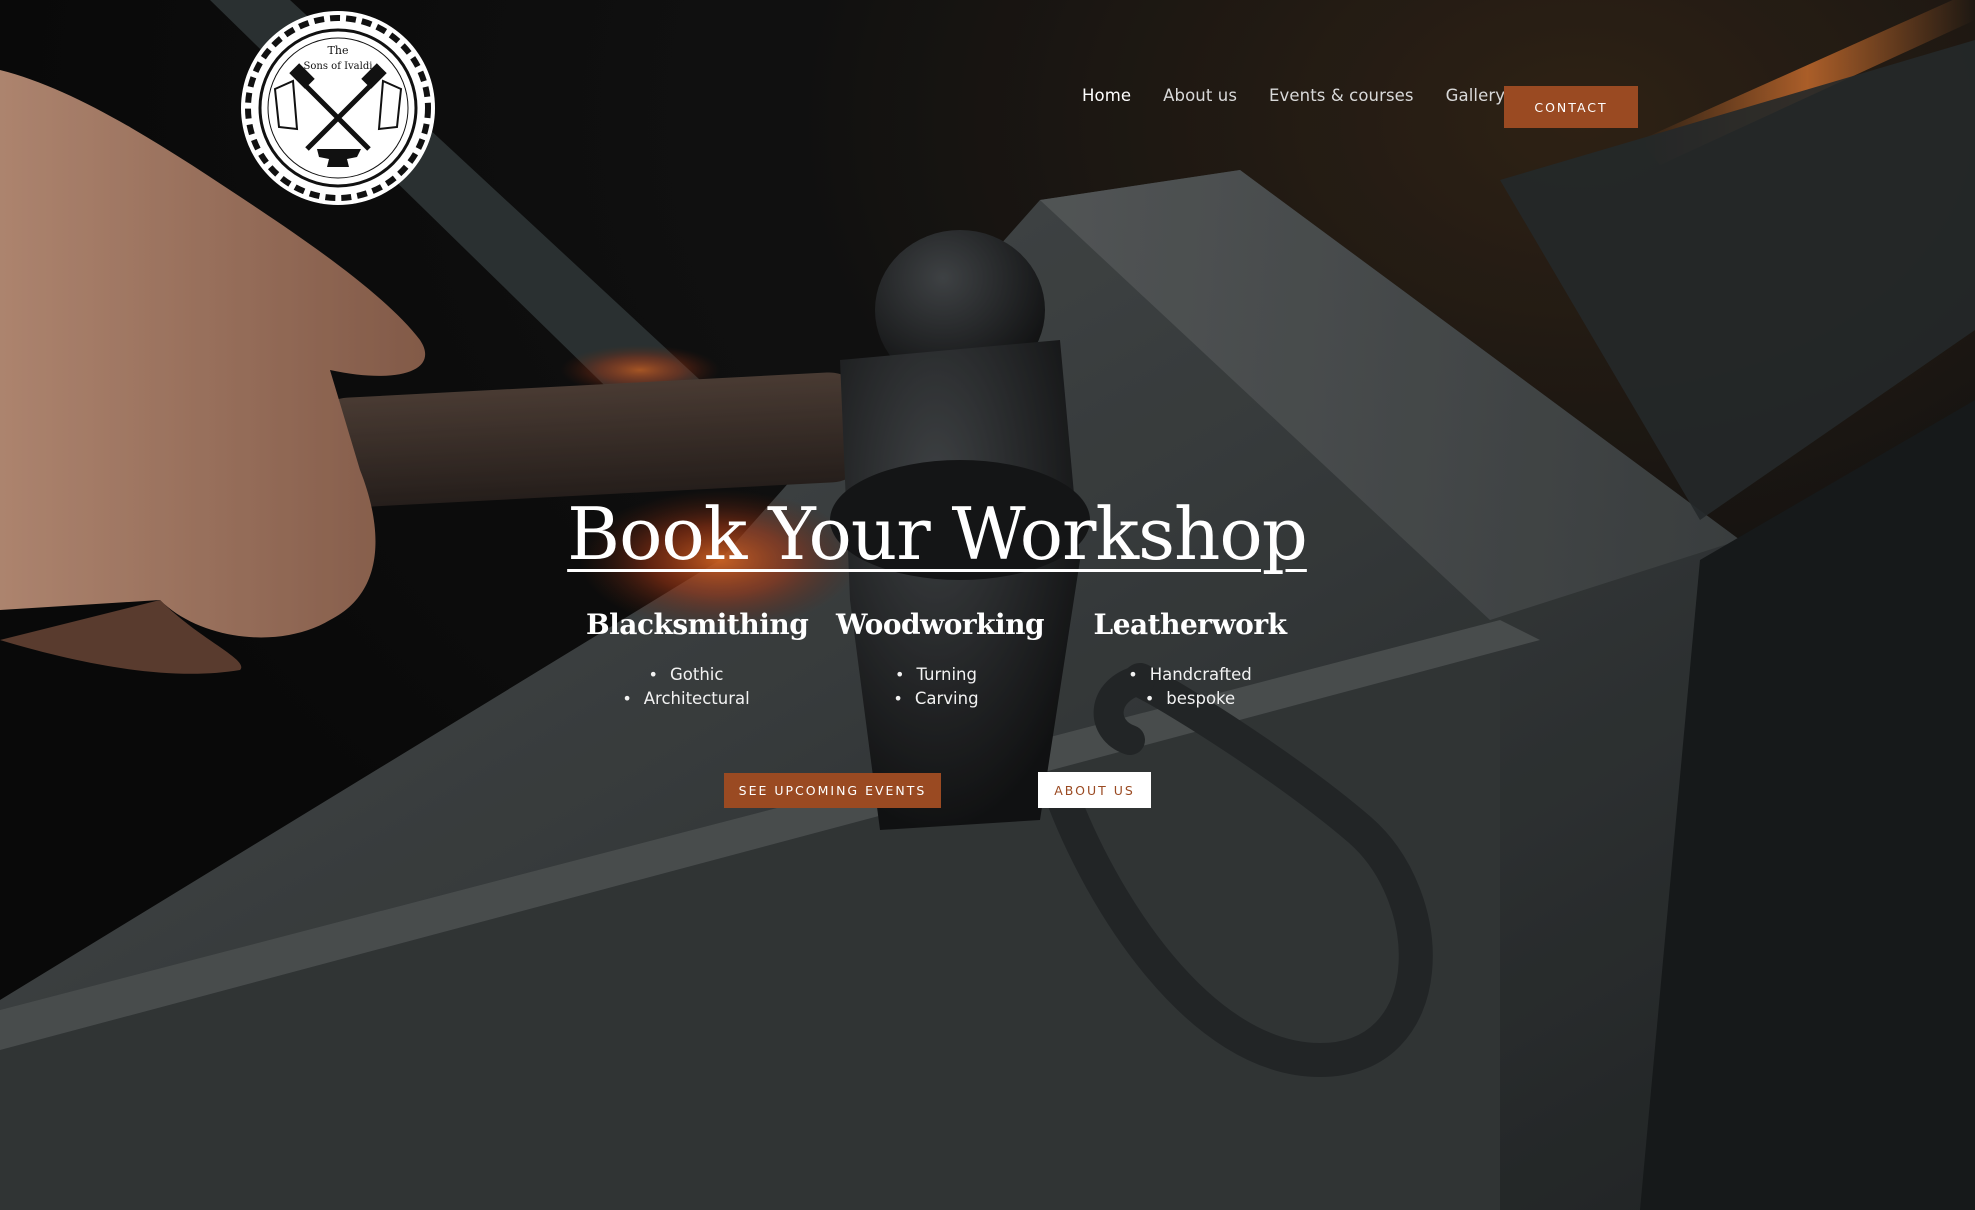 The height and width of the screenshot is (1210, 1975). What do you see at coordinates (1190, 624) in the screenshot?
I see `category-heading: Leatherwork` at bounding box center [1190, 624].